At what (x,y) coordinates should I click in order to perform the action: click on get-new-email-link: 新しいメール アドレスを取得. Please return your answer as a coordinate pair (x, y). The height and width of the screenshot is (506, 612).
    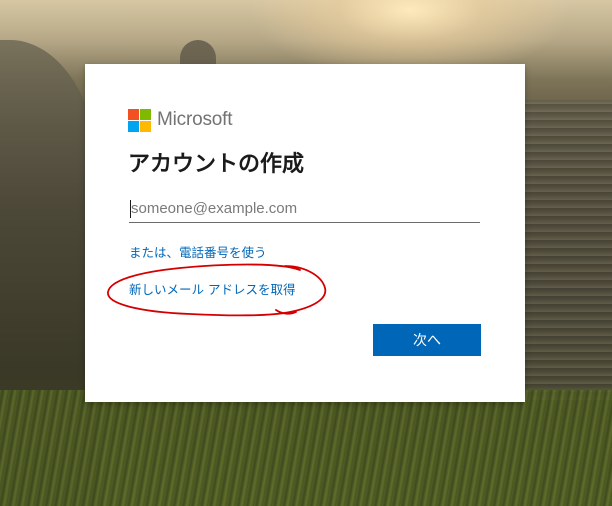
    Looking at the image, I should click on (212, 288).